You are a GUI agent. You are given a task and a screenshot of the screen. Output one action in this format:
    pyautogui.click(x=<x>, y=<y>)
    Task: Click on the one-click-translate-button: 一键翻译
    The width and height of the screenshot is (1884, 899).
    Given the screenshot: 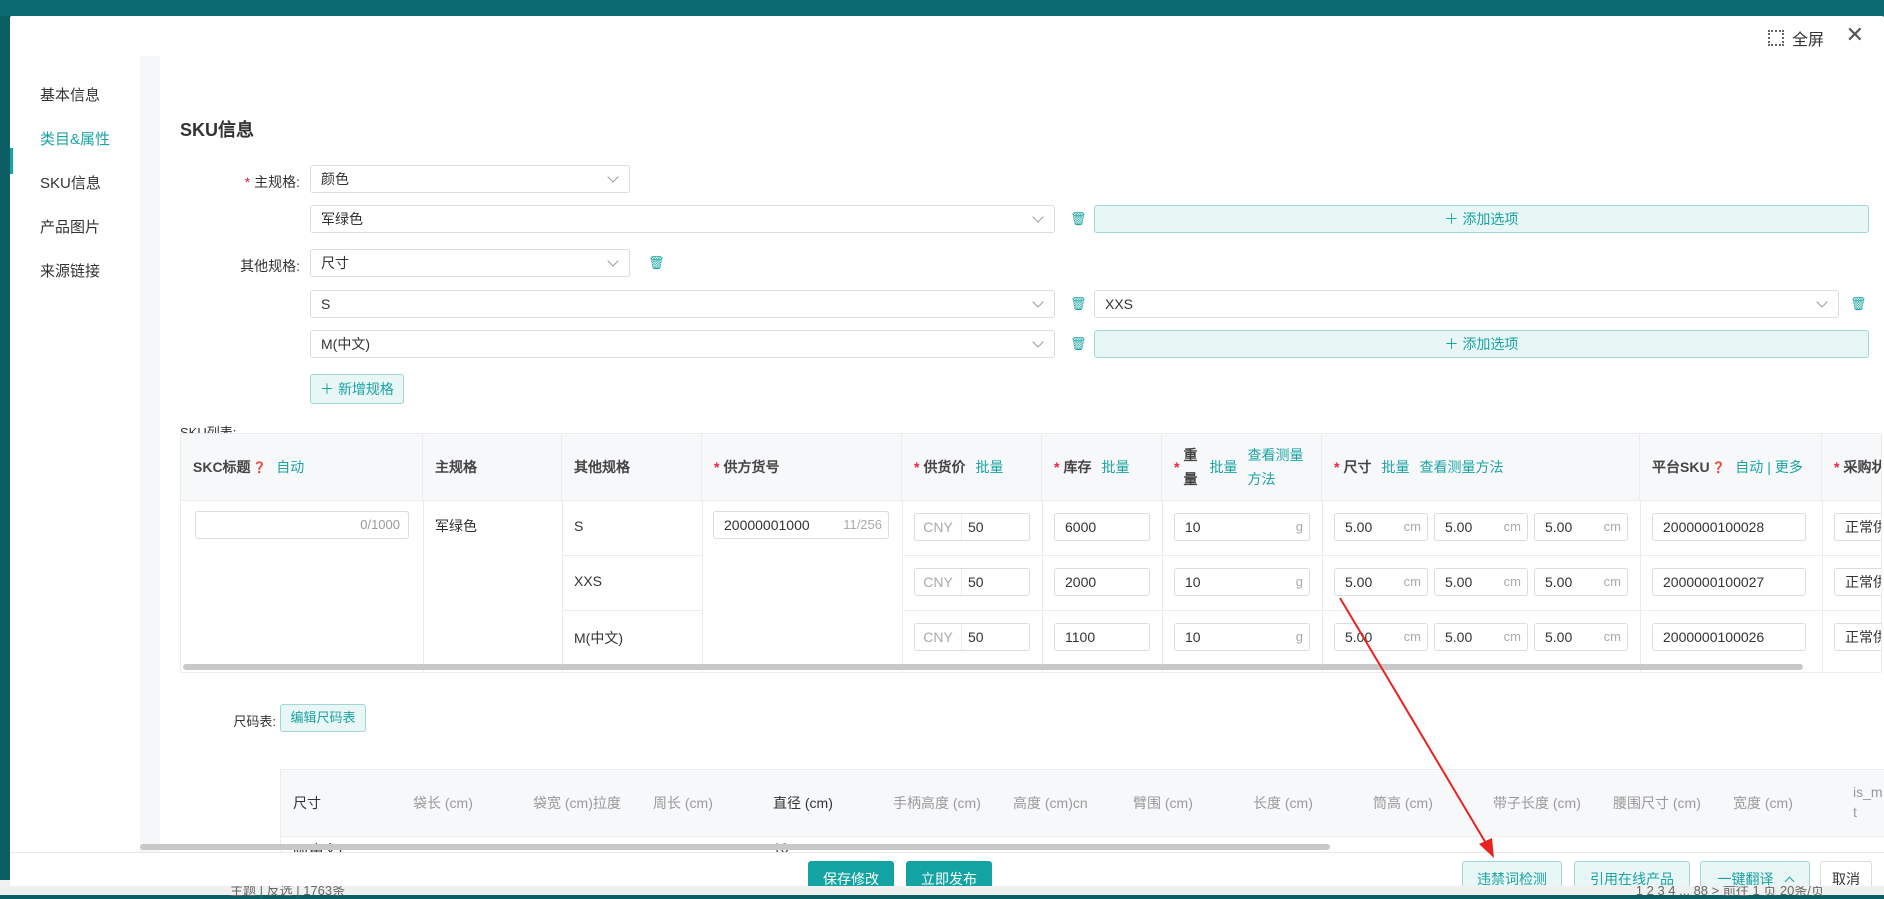 What is the action you would take?
    pyautogui.click(x=1755, y=873)
    